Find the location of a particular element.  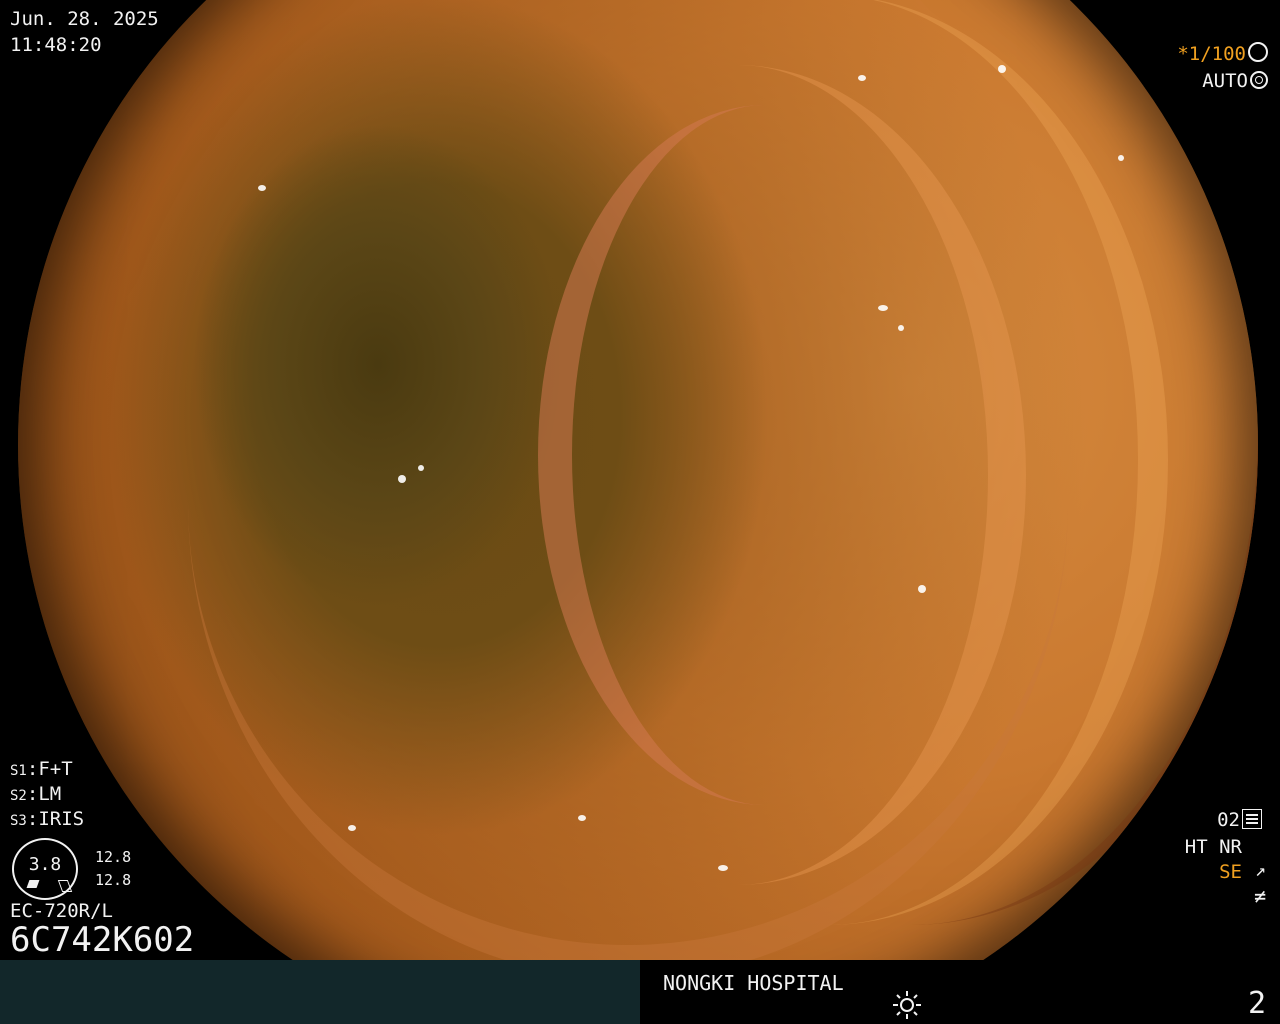

o2-label: 02 is located at coordinates (1228, 820).